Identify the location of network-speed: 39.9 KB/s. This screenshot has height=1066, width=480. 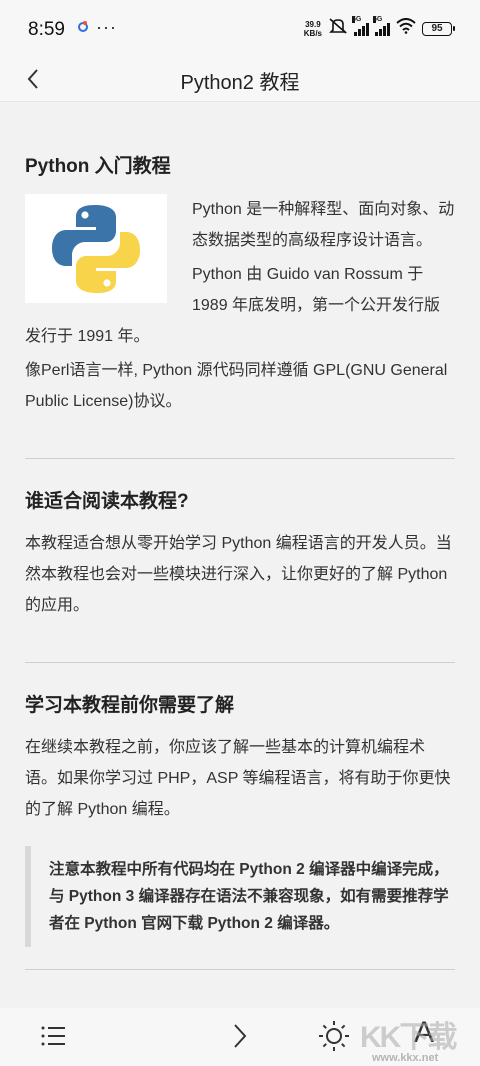
(313, 29).